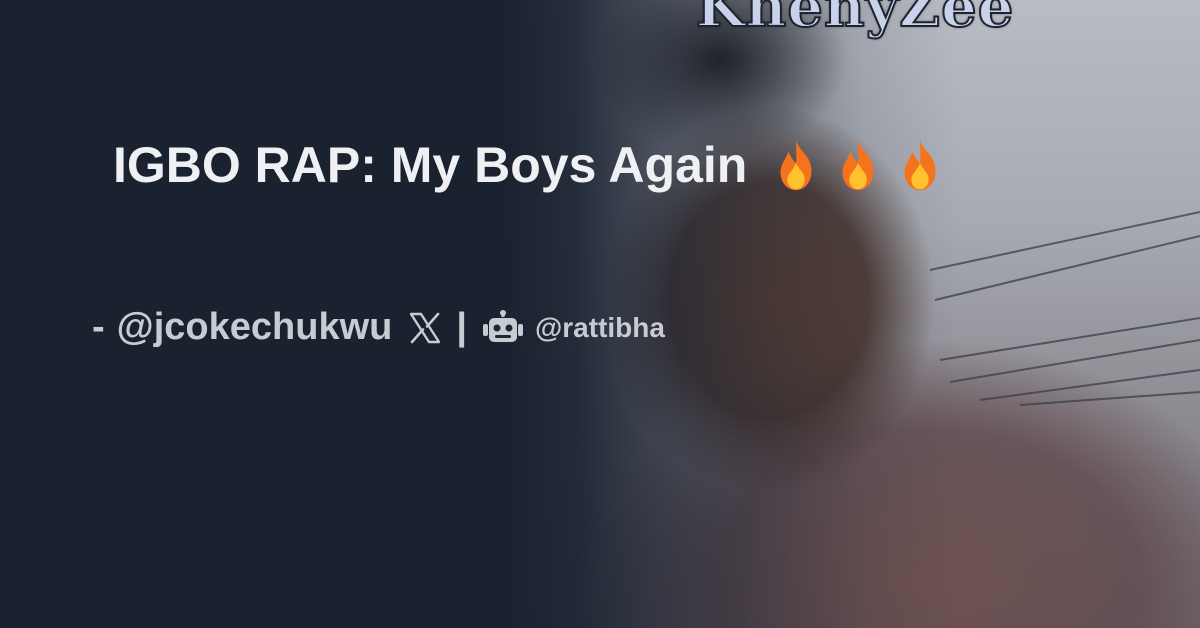  I want to click on site-handle: @rattibha, so click(600, 328).